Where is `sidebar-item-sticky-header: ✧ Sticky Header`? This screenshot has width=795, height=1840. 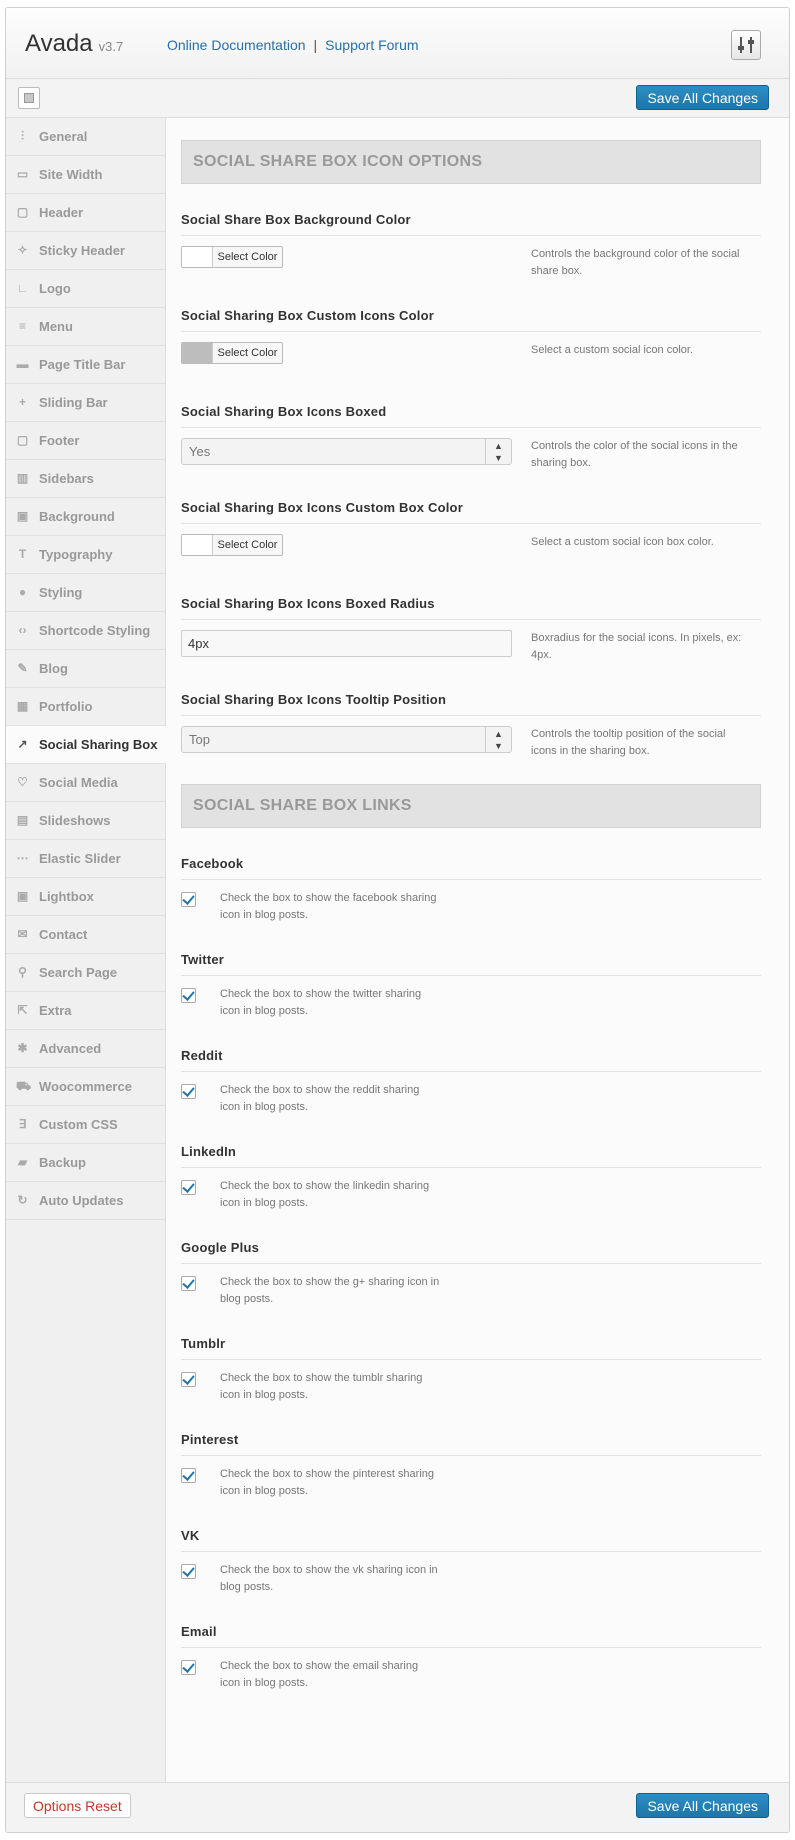
sidebar-item-sticky-header: ✧ Sticky Header is located at coordinates (85, 251).